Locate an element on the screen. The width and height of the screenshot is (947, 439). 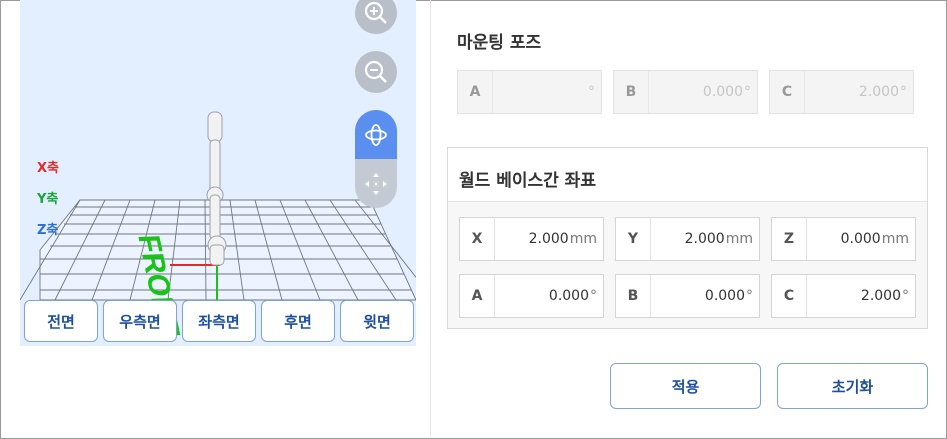
world-y-field: Y 2.000 mm is located at coordinates (687, 239).